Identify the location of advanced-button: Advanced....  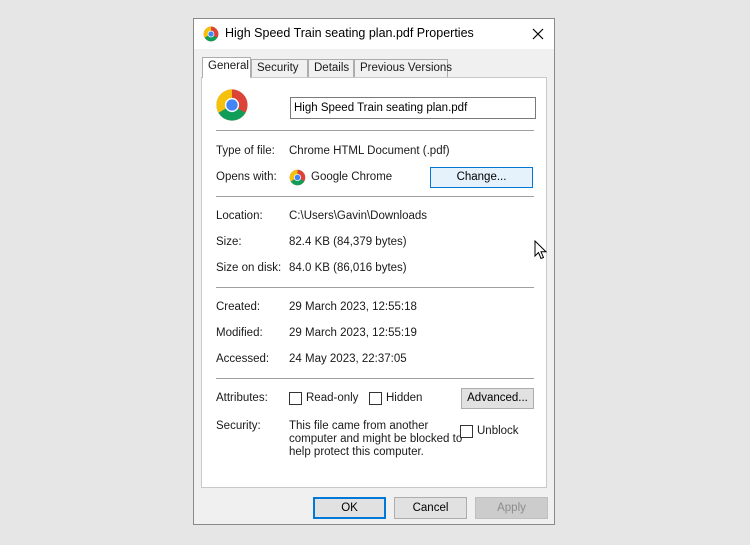
(497, 398).